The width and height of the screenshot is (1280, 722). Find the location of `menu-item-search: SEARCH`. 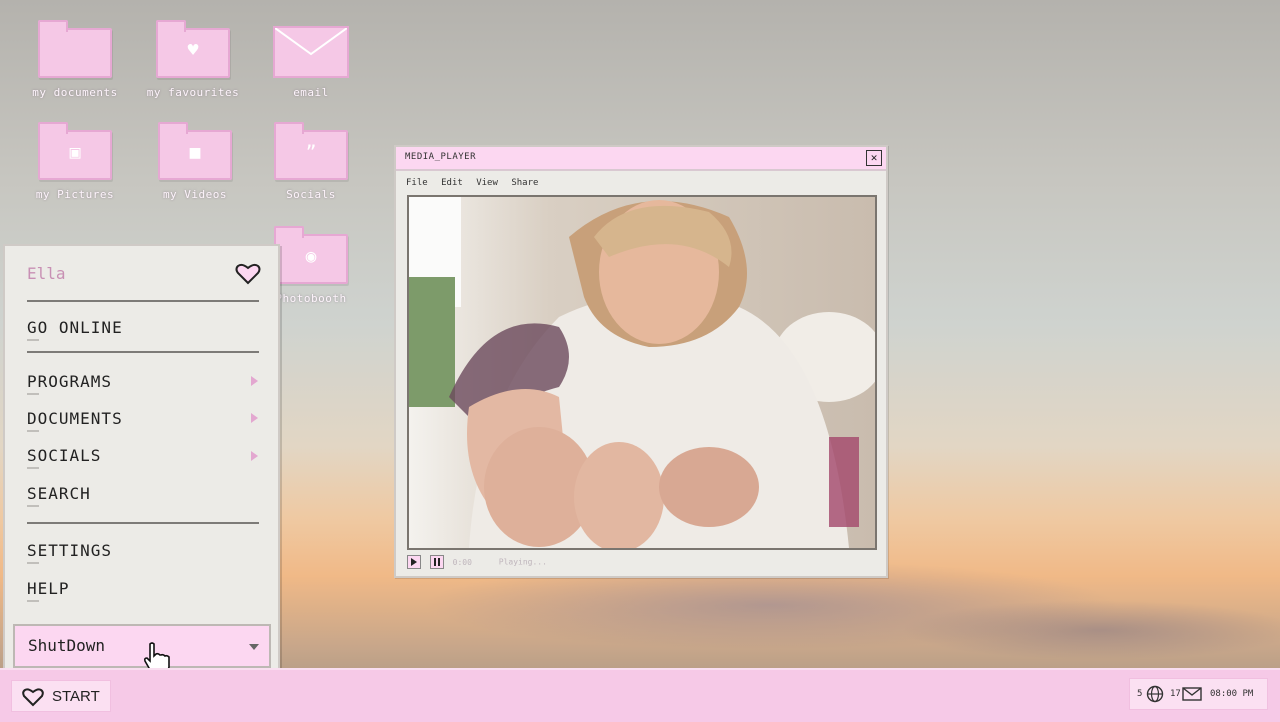

menu-item-search: SEARCH is located at coordinates (59, 495).